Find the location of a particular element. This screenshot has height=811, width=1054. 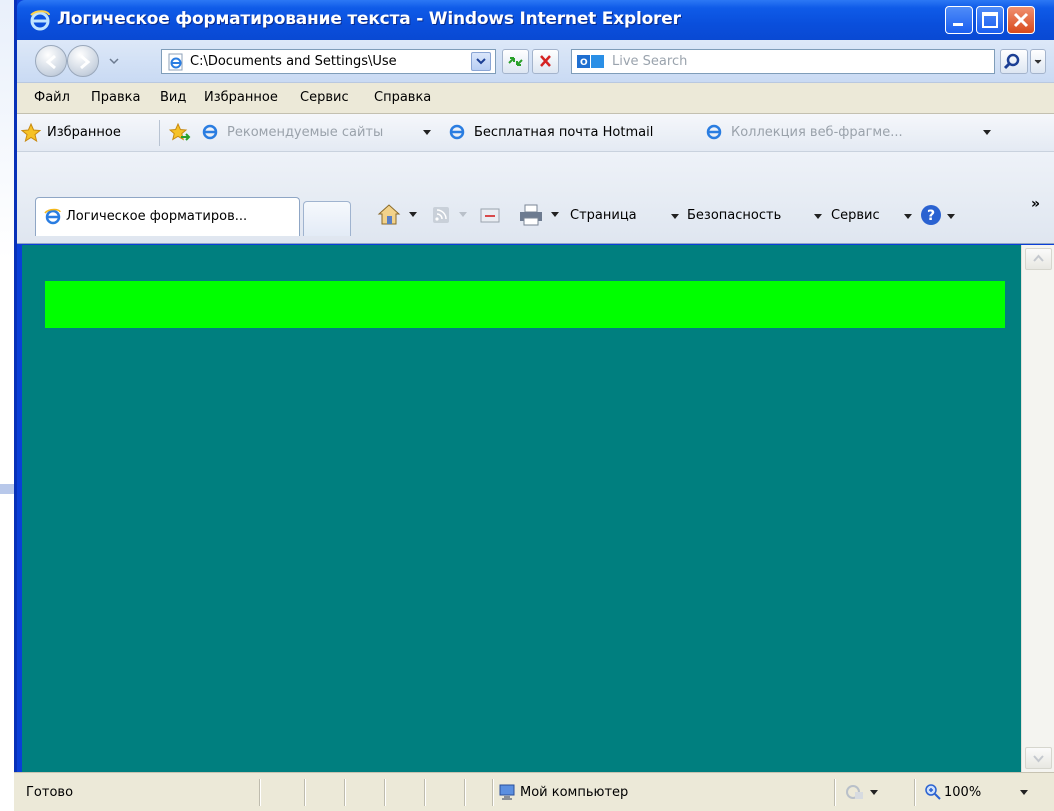

back-button is located at coordinates (51, 61).